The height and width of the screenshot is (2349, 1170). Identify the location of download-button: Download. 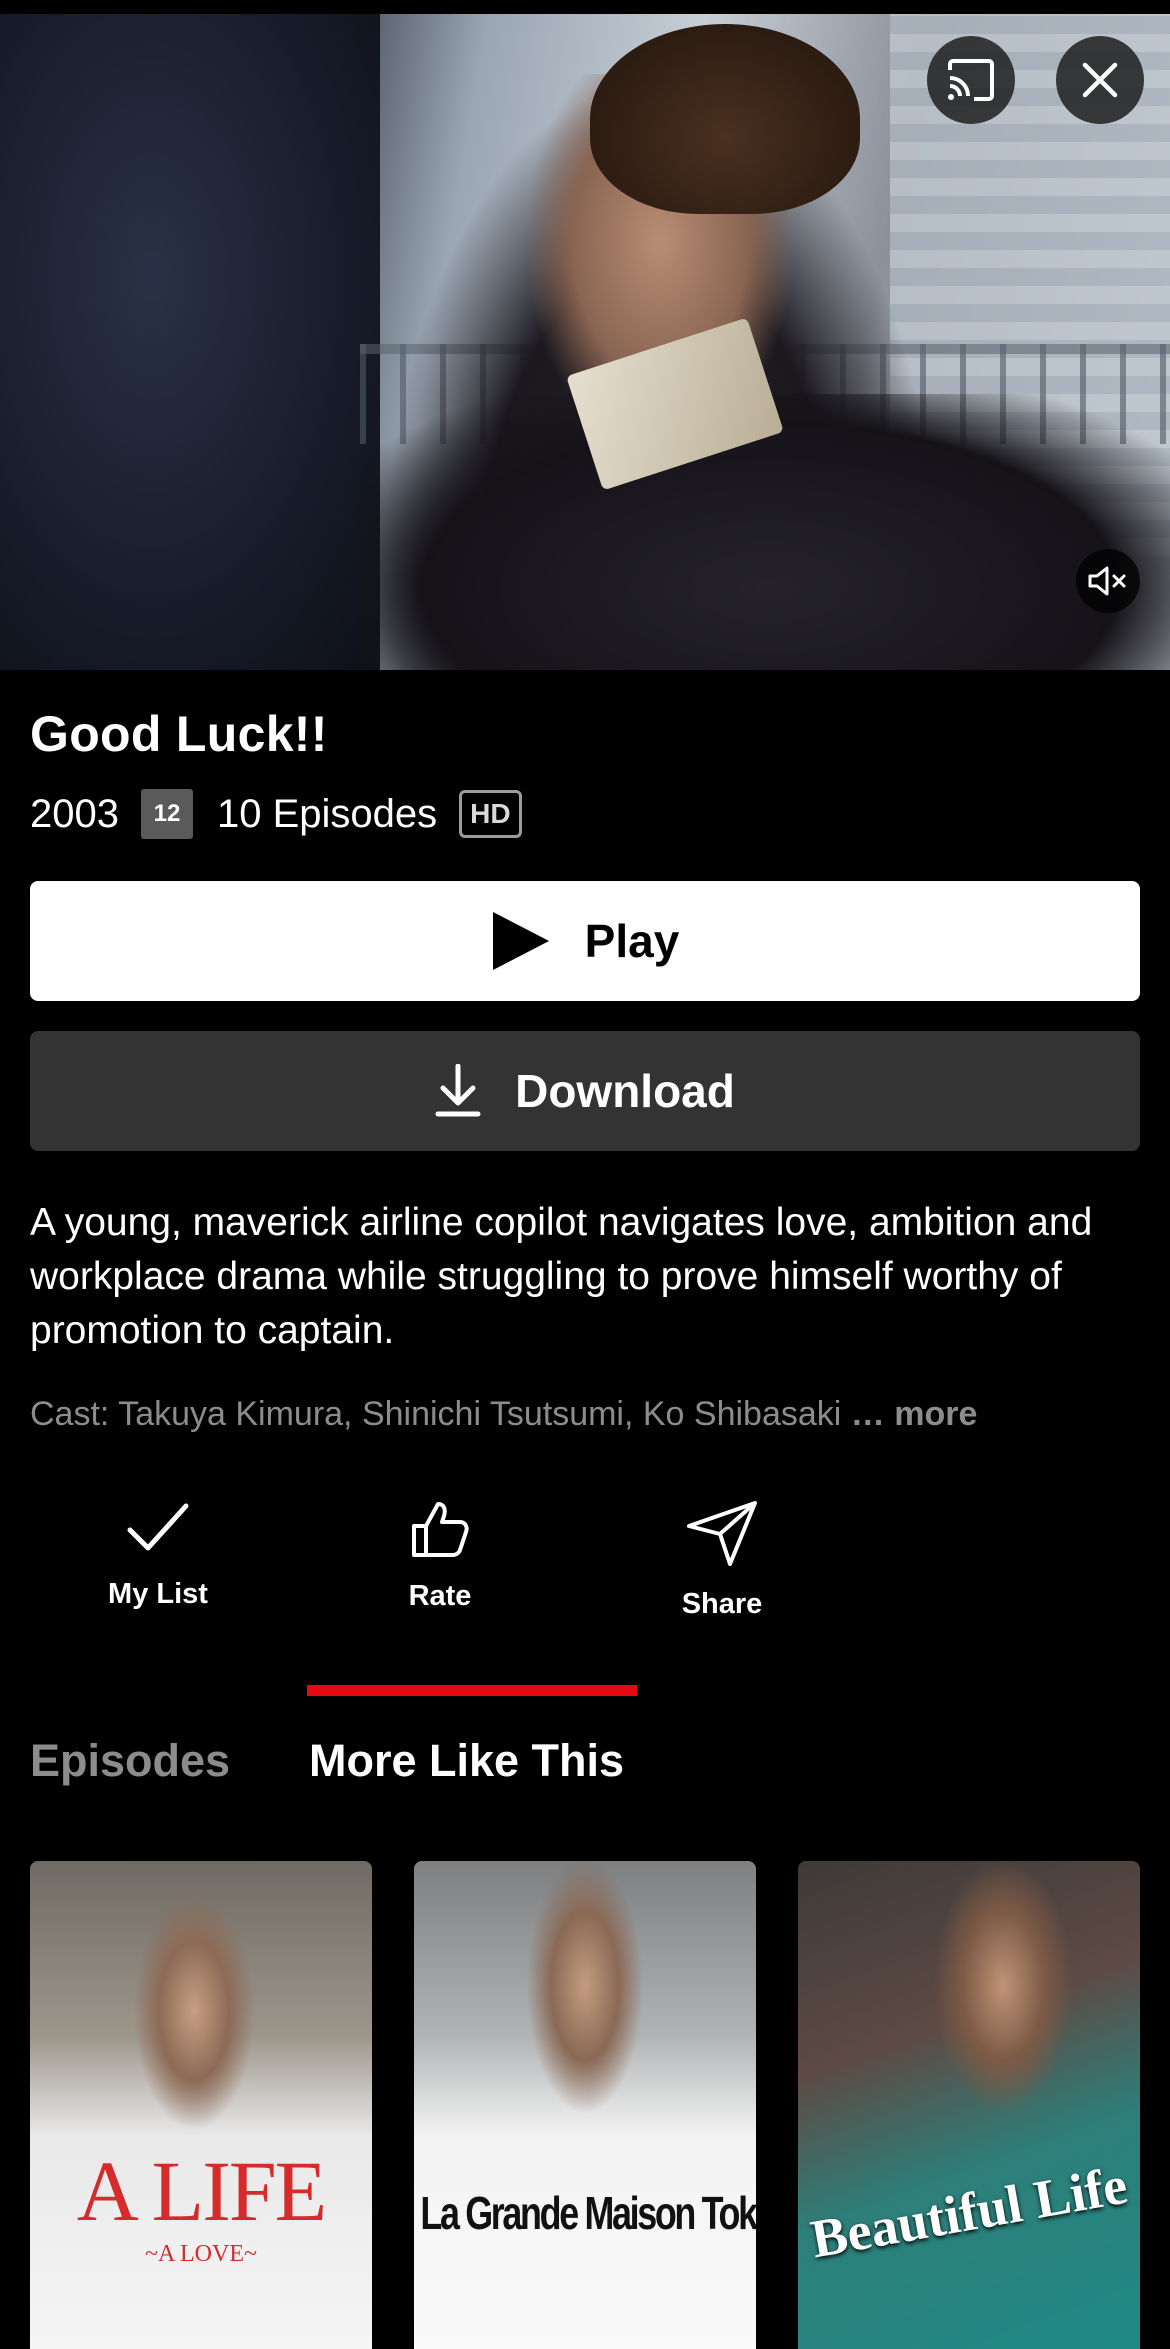
(585, 1091).